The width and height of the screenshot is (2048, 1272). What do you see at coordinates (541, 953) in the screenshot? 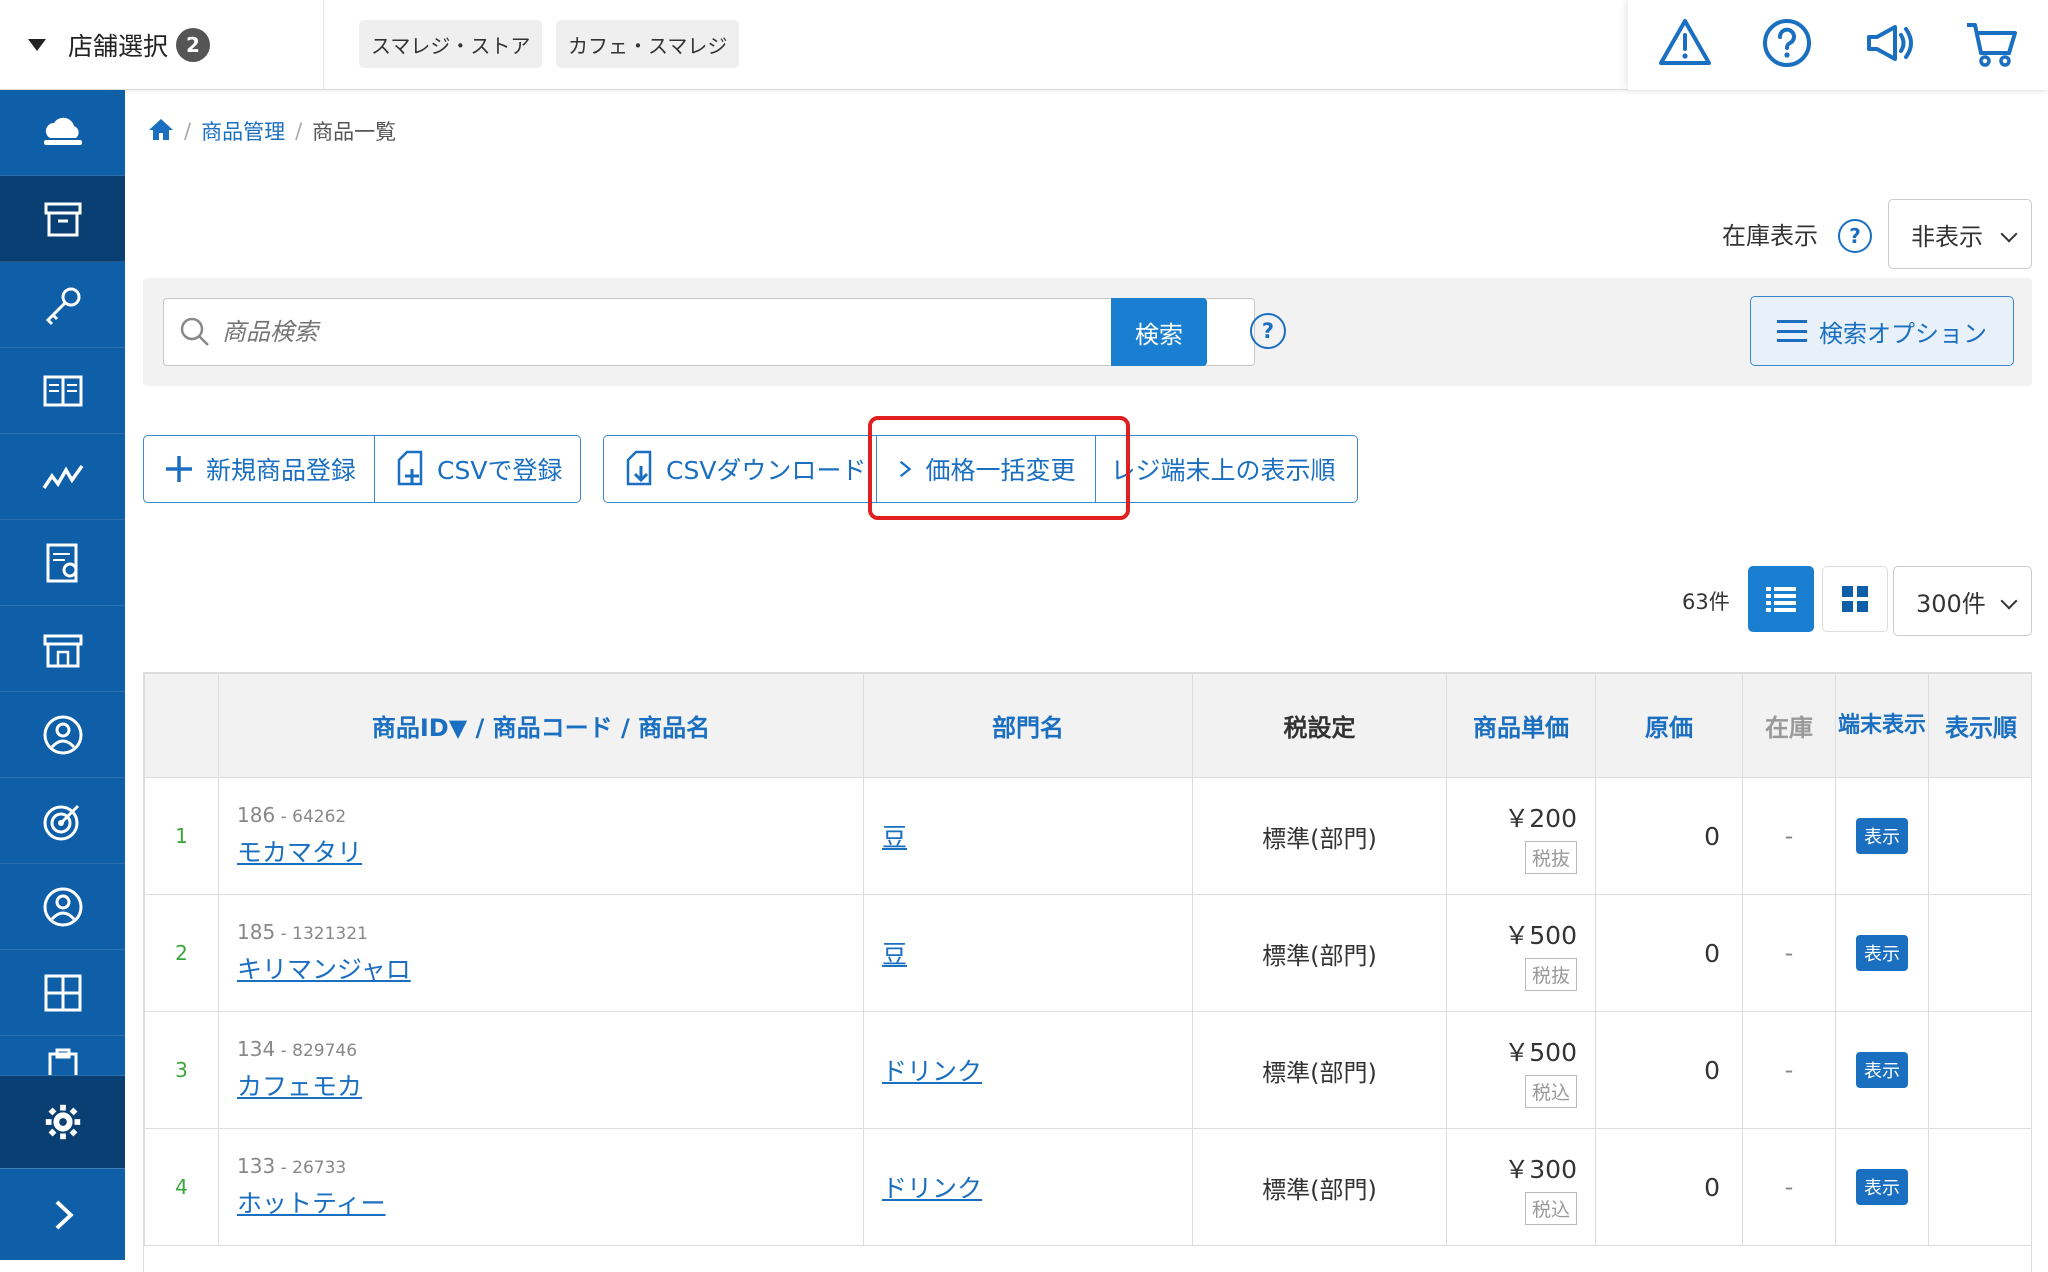
I see `product-cell: 185 - 1321321 キリマンジャロ` at bounding box center [541, 953].